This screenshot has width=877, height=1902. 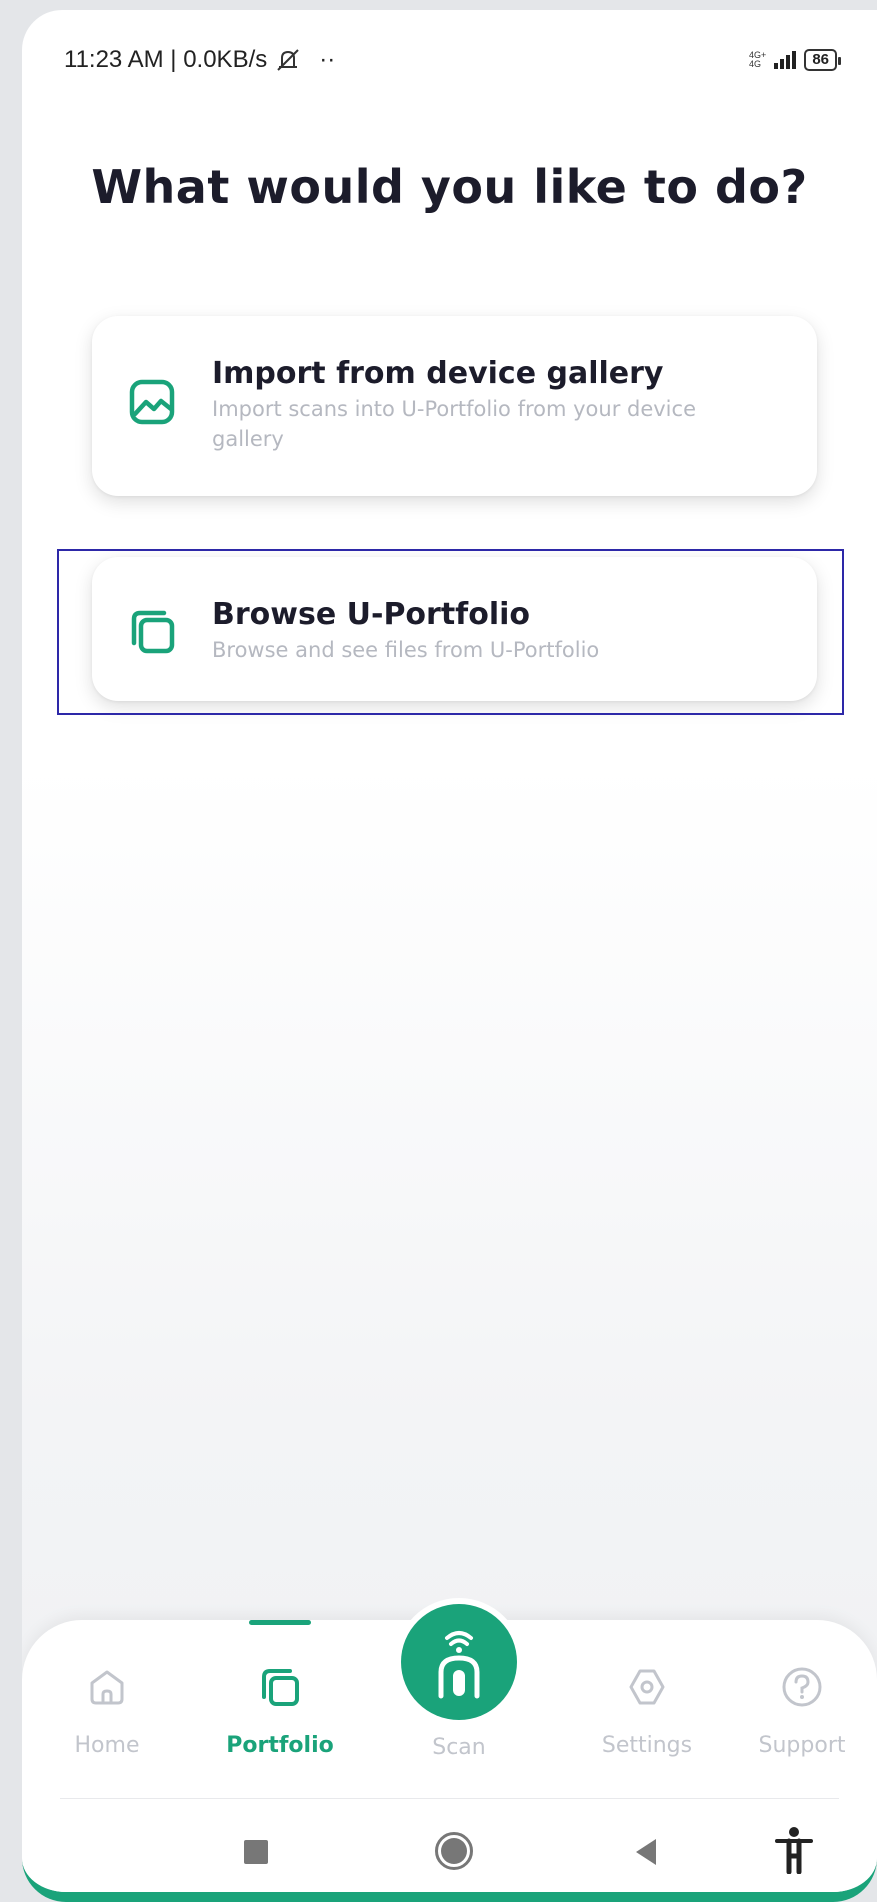 I want to click on help-icon, so click(x=802, y=1687).